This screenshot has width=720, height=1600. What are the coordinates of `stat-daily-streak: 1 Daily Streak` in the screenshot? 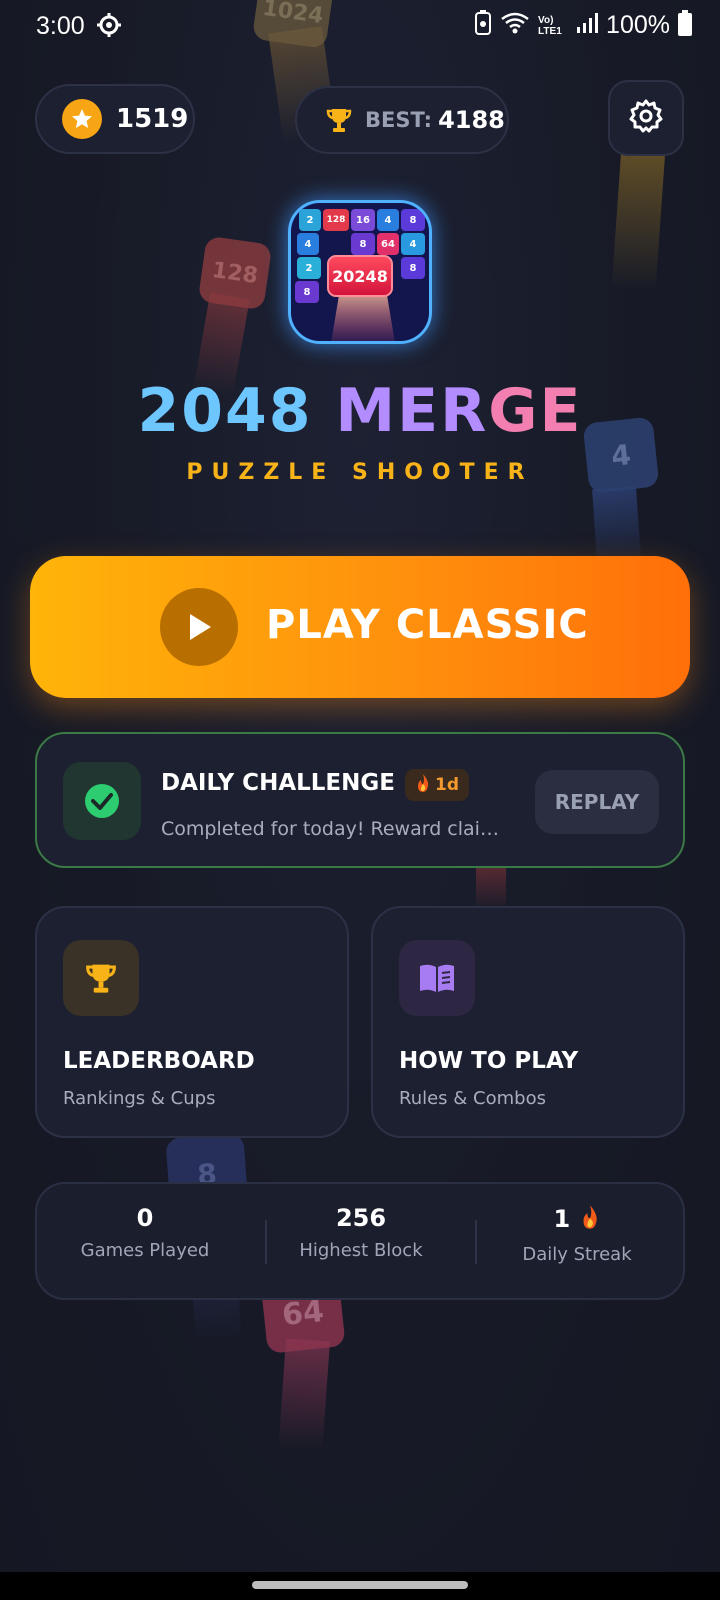 It's located at (577, 1234).